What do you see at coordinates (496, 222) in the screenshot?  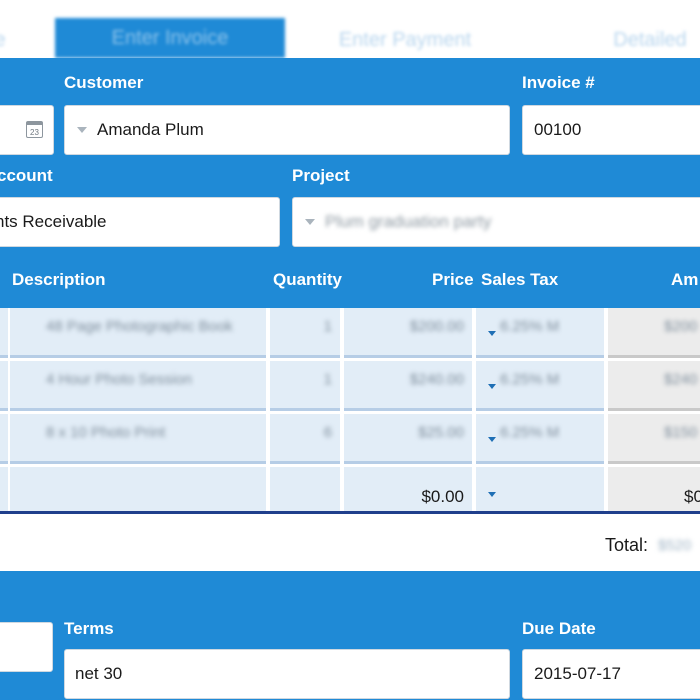 I see `project-select: Plum graduation party` at bounding box center [496, 222].